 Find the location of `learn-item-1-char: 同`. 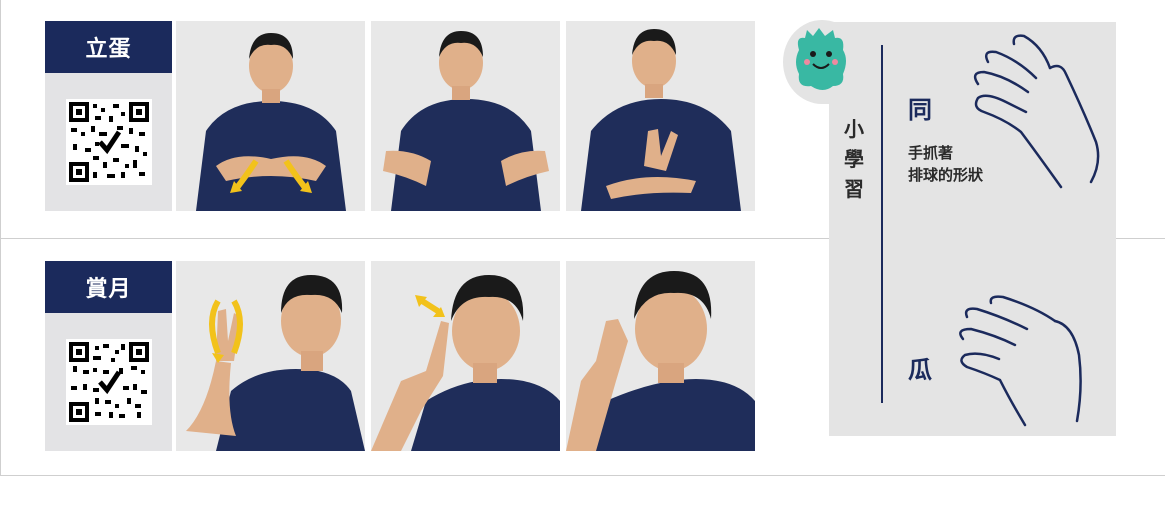

learn-item-1-char: 同 is located at coordinates (920, 110).